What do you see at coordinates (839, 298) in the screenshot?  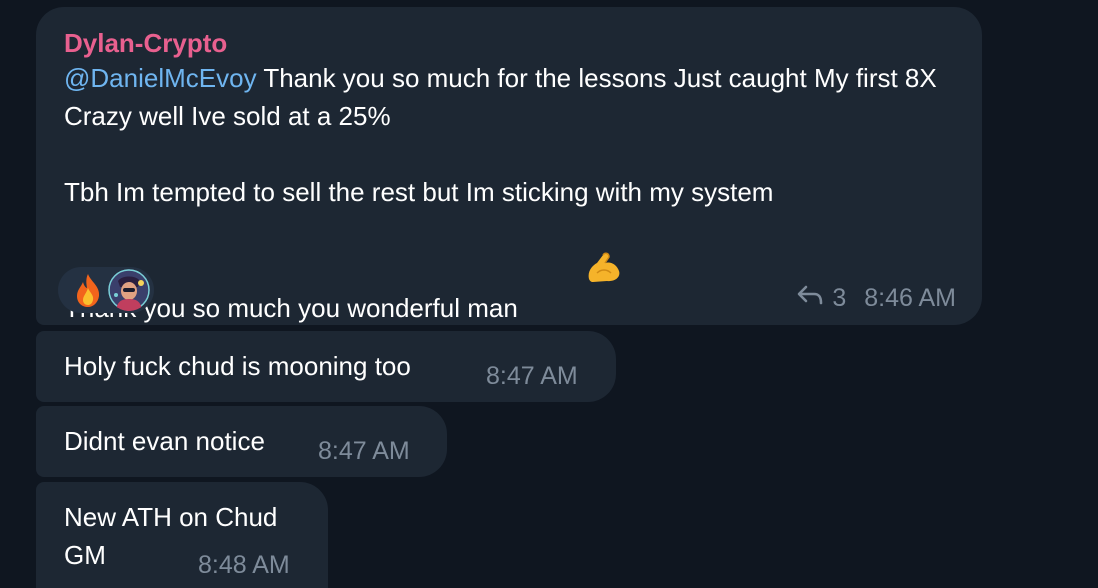 I see `reply-count: 3` at bounding box center [839, 298].